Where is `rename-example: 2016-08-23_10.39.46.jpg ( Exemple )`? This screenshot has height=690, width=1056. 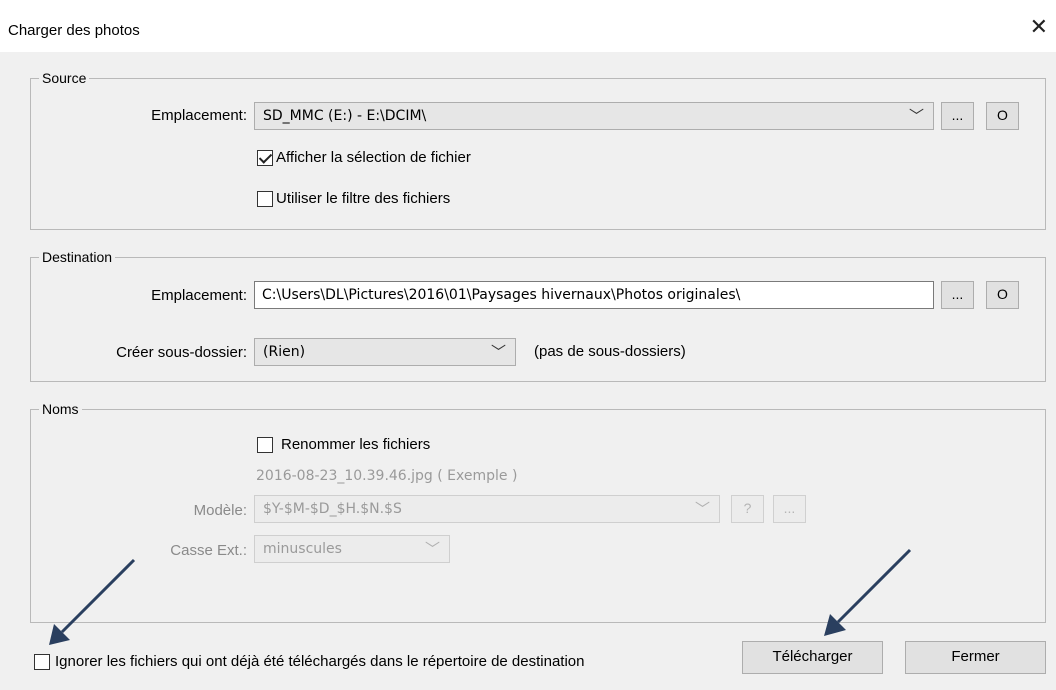 rename-example: 2016-08-23_10.39.46.jpg ( Exemple ) is located at coordinates (387, 476).